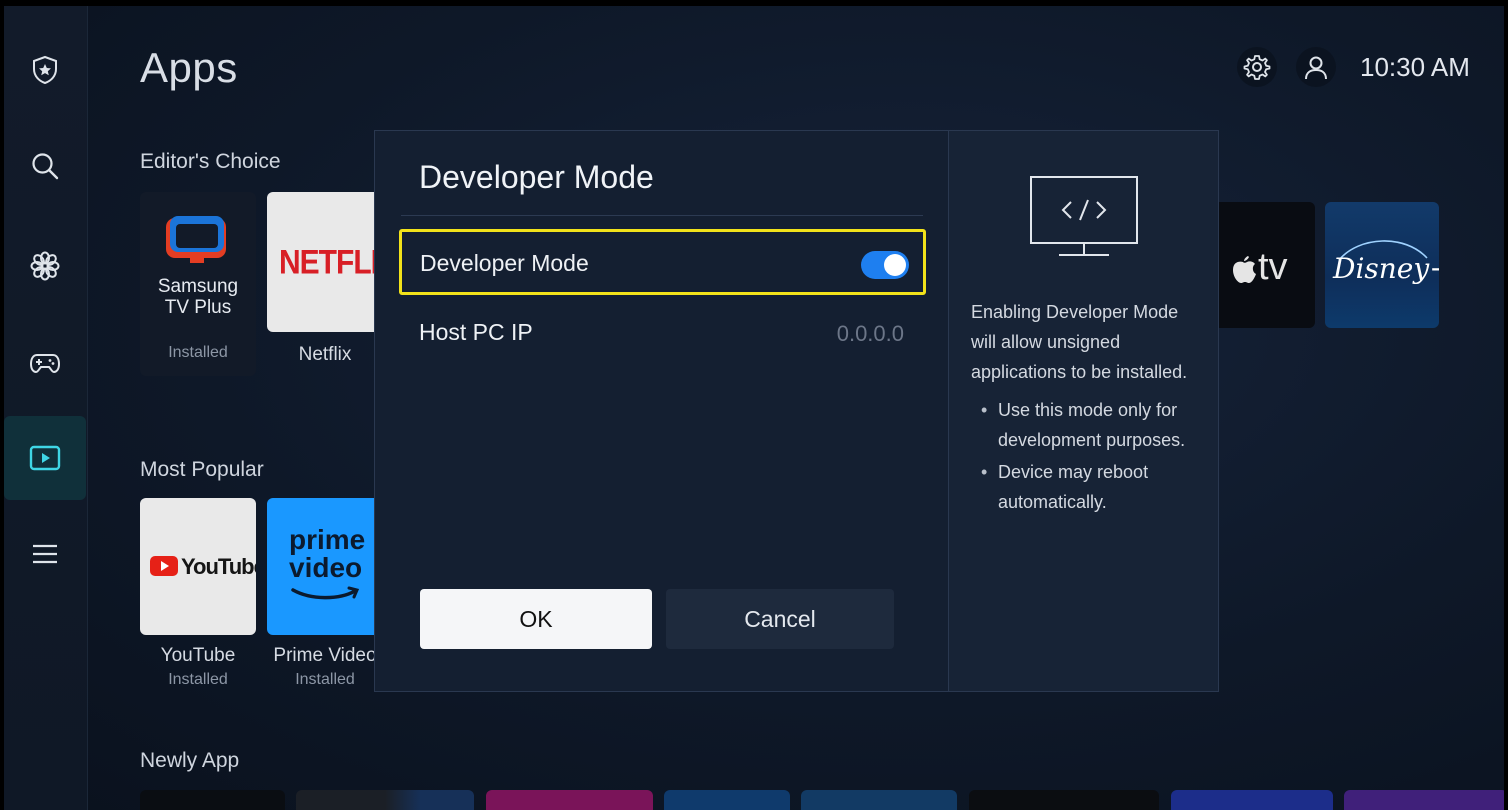 The height and width of the screenshot is (810, 1508). What do you see at coordinates (662, 215) in the screenshot?
I see `dialog-divider` at bounding box center [662, 215].